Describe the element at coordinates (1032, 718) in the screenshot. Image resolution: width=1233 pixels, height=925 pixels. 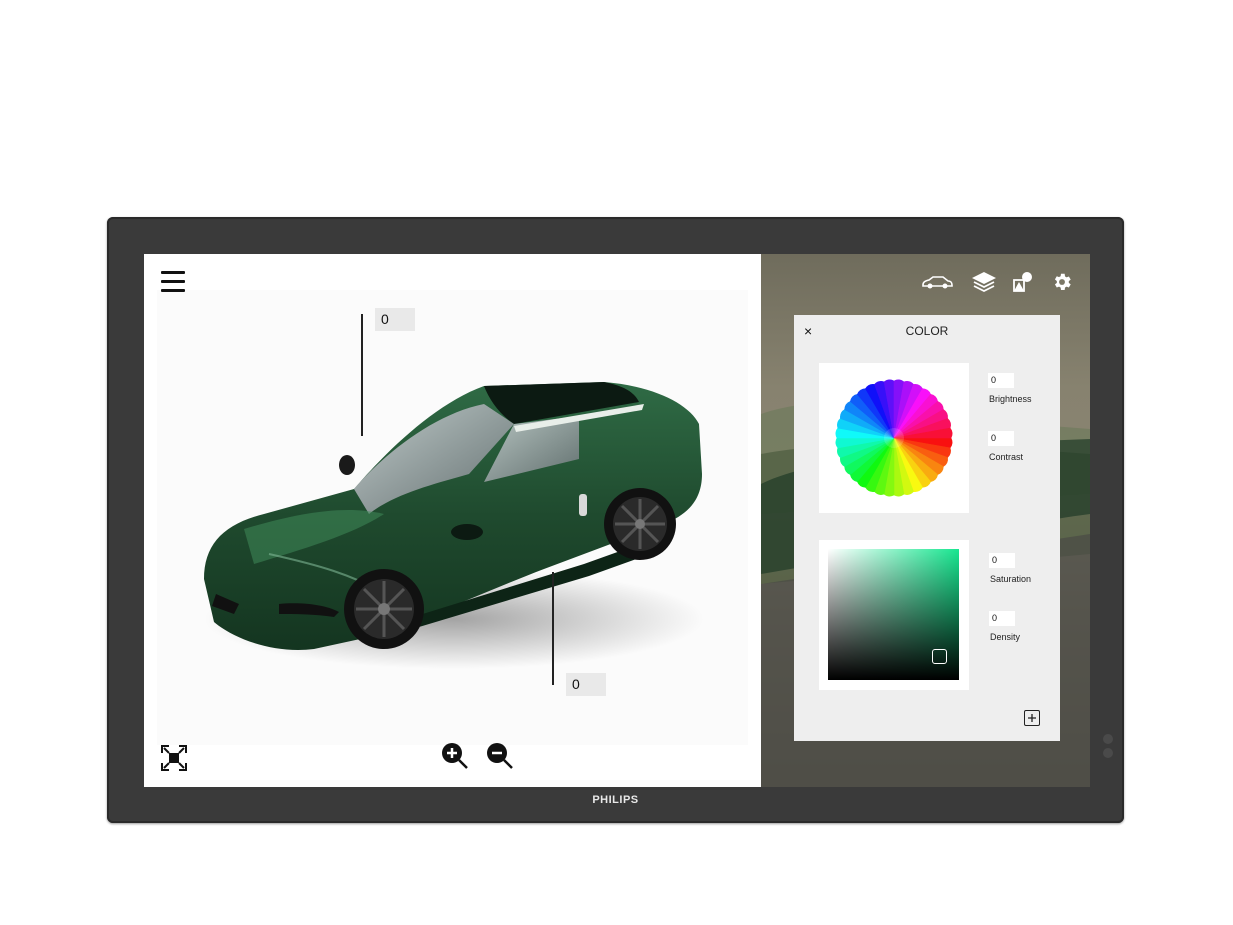
I see `add-color-button` at that location.